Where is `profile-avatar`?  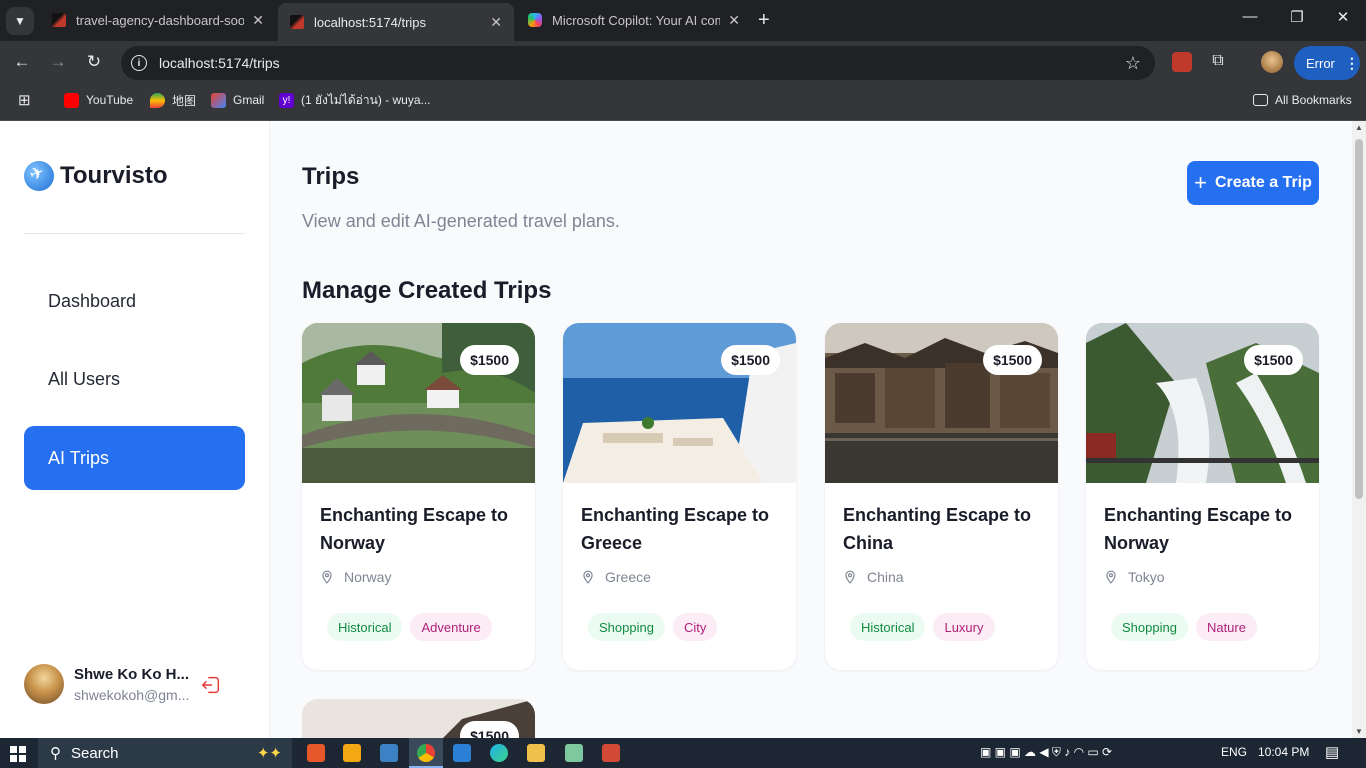
profile-avatar is located at coordinates (1272, 62).